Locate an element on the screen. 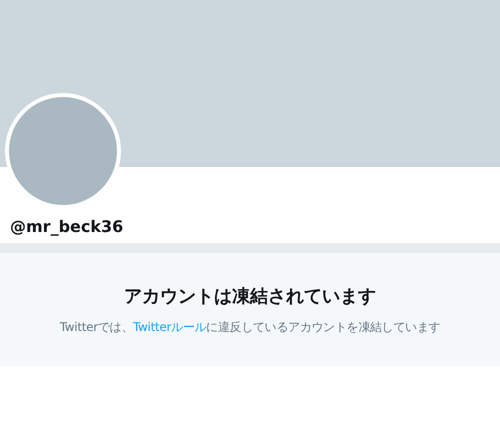 The image size is (500, 443). rules-link: Twitterルール is located at coordinates (169, 327).